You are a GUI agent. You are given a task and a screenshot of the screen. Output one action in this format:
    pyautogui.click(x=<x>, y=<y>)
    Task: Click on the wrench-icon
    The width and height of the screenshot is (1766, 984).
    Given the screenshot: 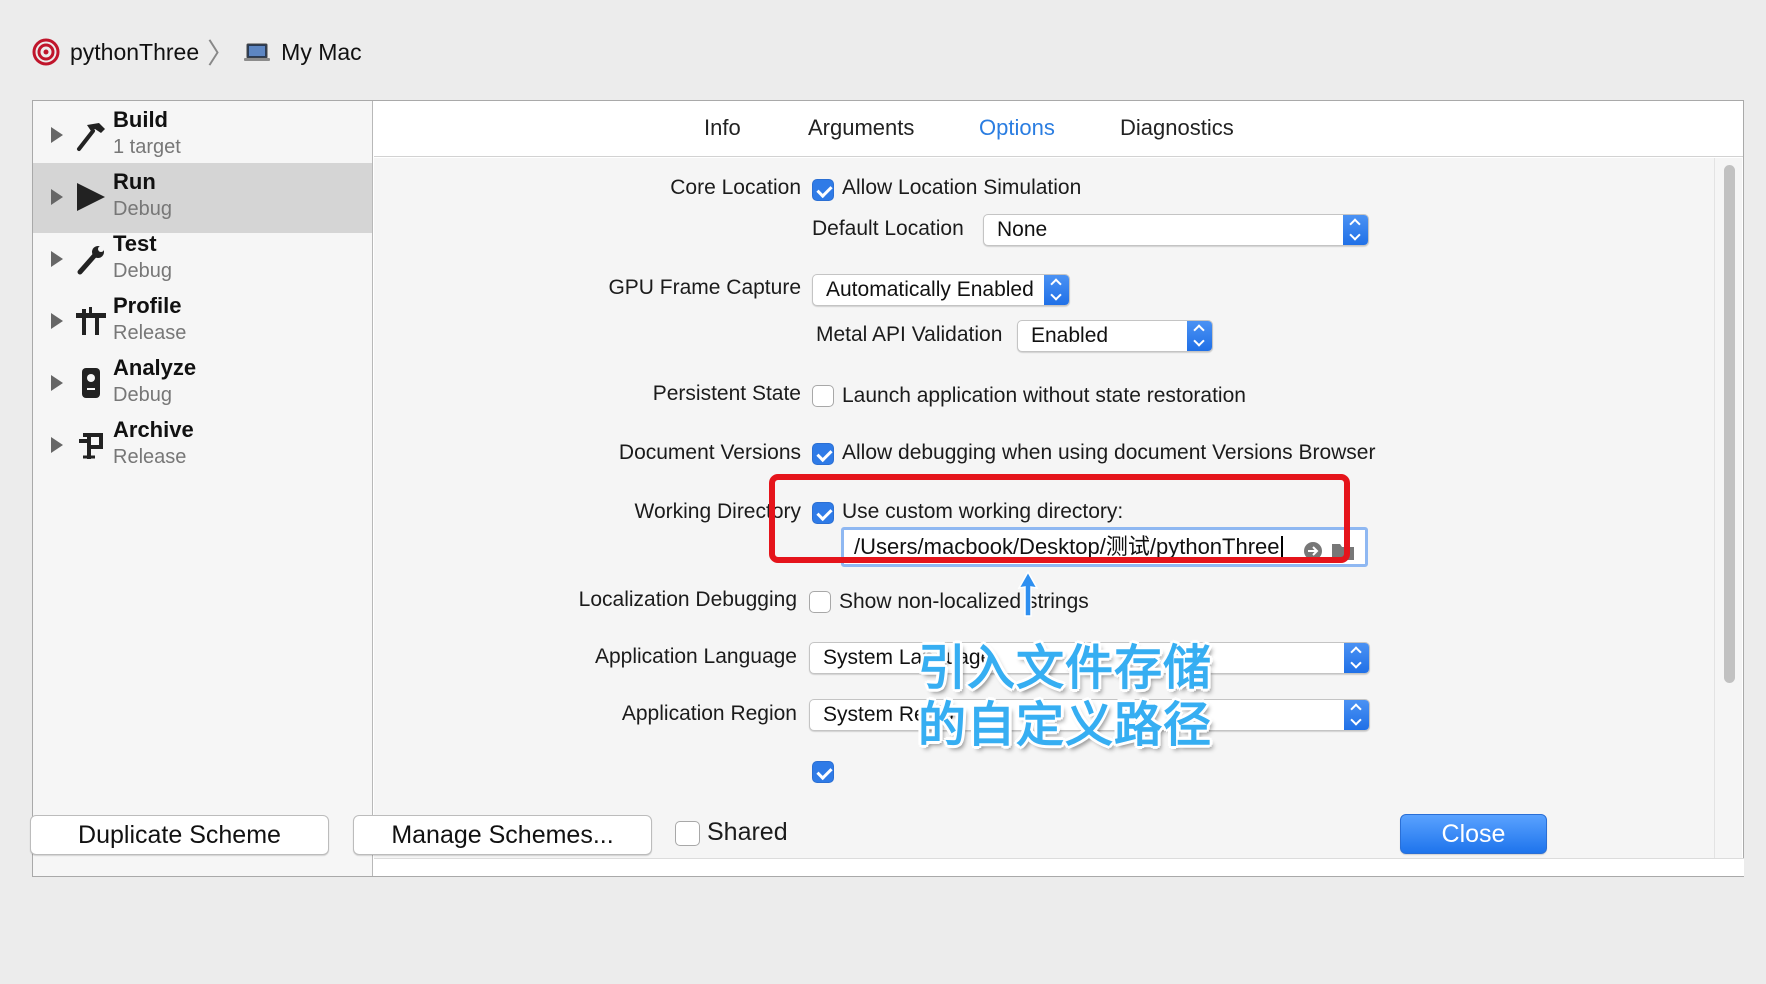 What is the action you would take?
    pyautogui.click(x=91, y=259)
    